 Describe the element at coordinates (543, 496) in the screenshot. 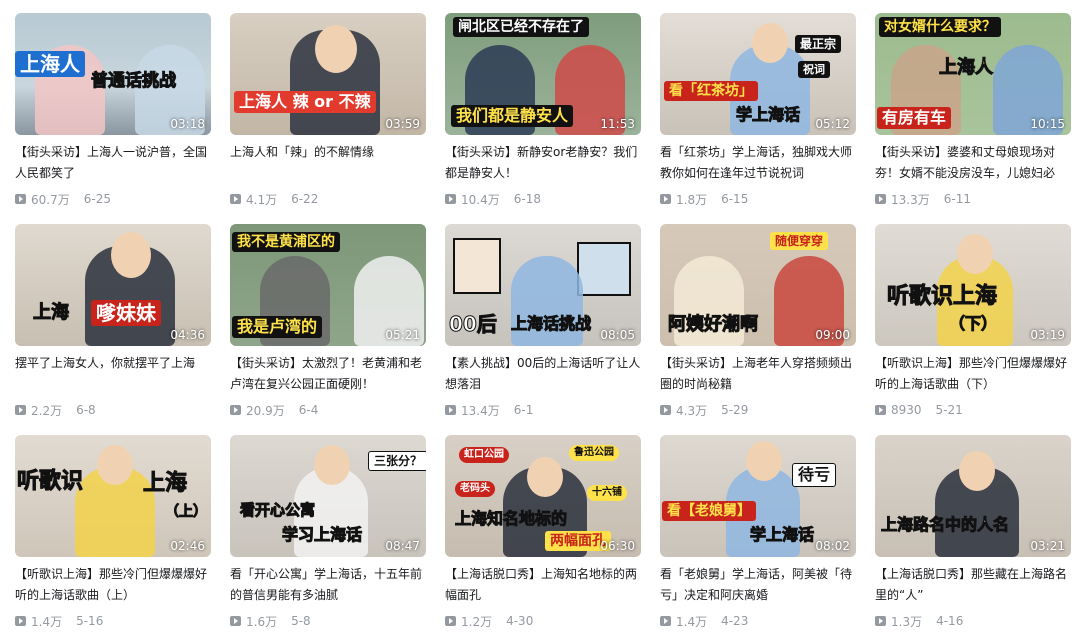

I see `video-thumbnail: 虹口公园 鲁迅公园 老码头 十六铺 上海知名地标的 两幅面孔 06:30` at that location.